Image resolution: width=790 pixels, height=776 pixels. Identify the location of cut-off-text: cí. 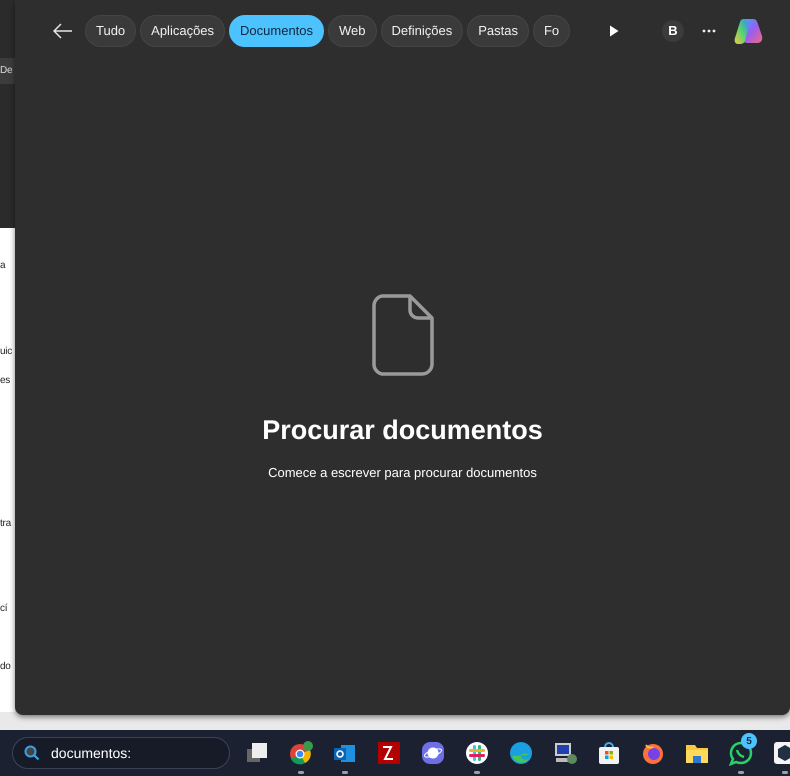
(4, 609).